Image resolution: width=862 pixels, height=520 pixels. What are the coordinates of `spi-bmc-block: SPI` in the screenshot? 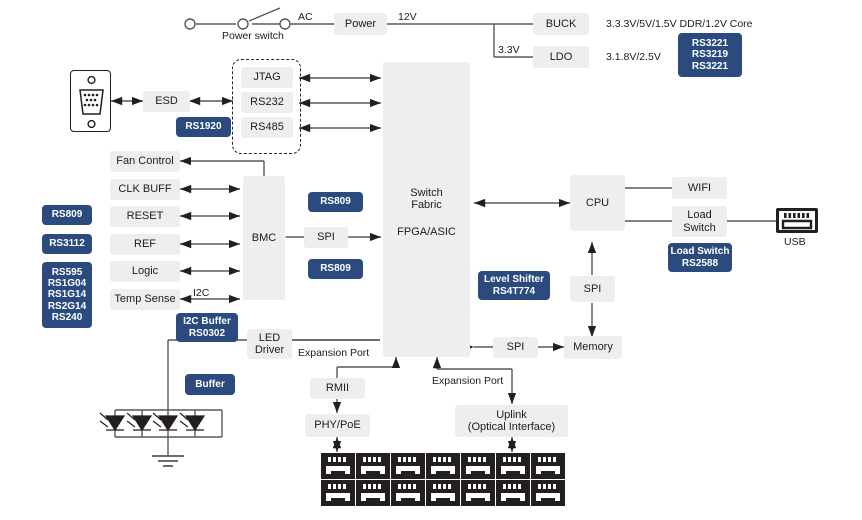 It's located at (326, 237).